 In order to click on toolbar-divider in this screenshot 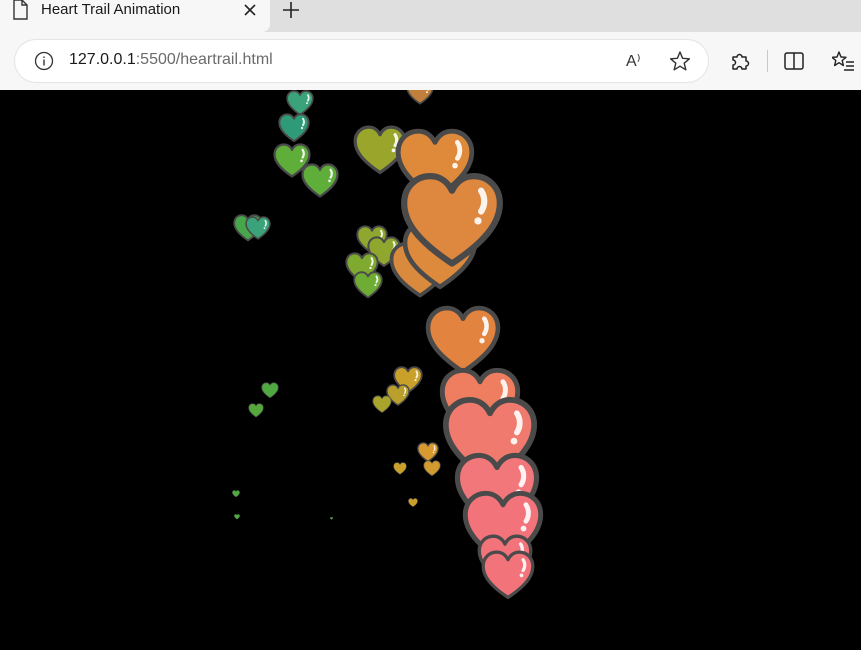, I will do `click(767, 61)`.